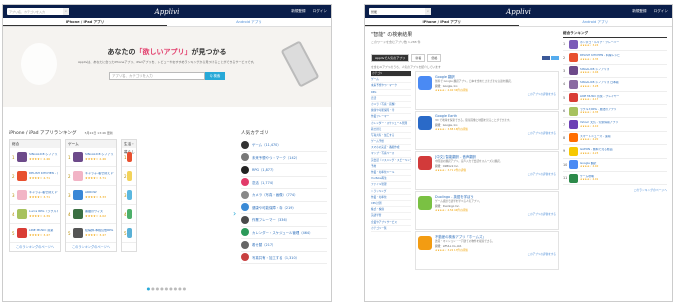 The image size is (676, 305). Describe the element at coordinates (434, 58) in the screenshot. I see `sort-price-tab: 価格` at that location.